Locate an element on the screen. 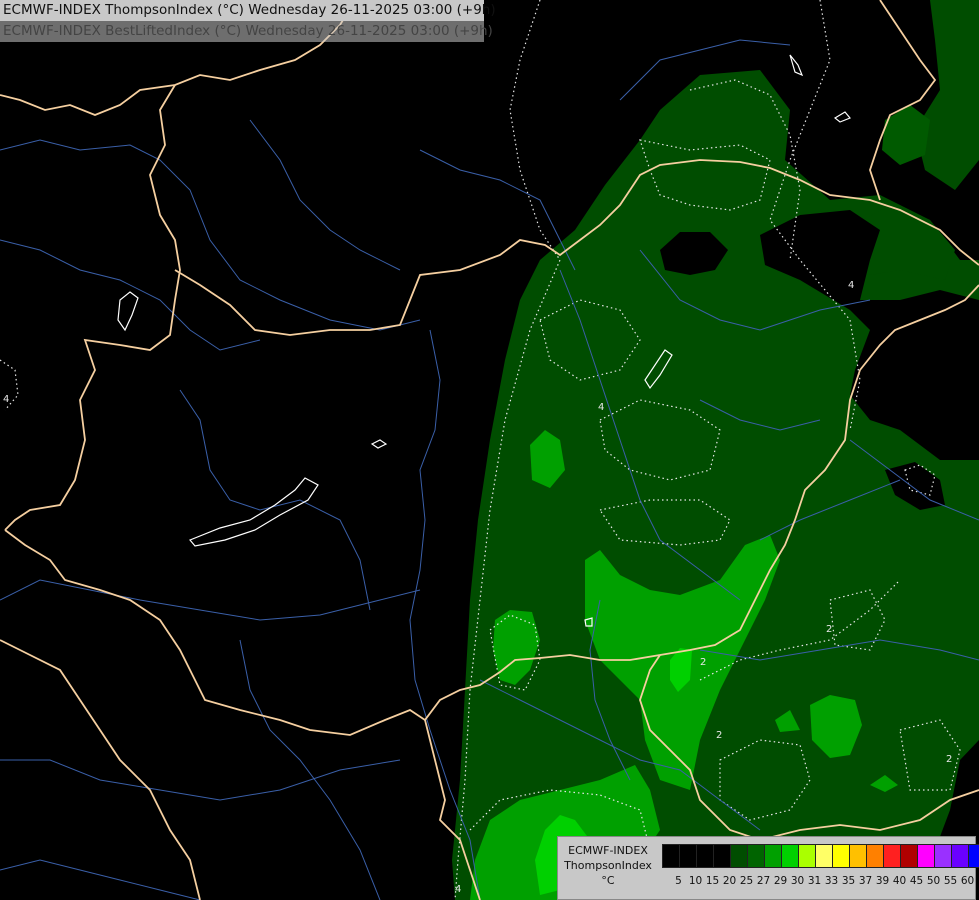 Image resolution: width=979 pixels, height=900 pixels. legend-tick-label: 37 is located at coordinates (865, 881).